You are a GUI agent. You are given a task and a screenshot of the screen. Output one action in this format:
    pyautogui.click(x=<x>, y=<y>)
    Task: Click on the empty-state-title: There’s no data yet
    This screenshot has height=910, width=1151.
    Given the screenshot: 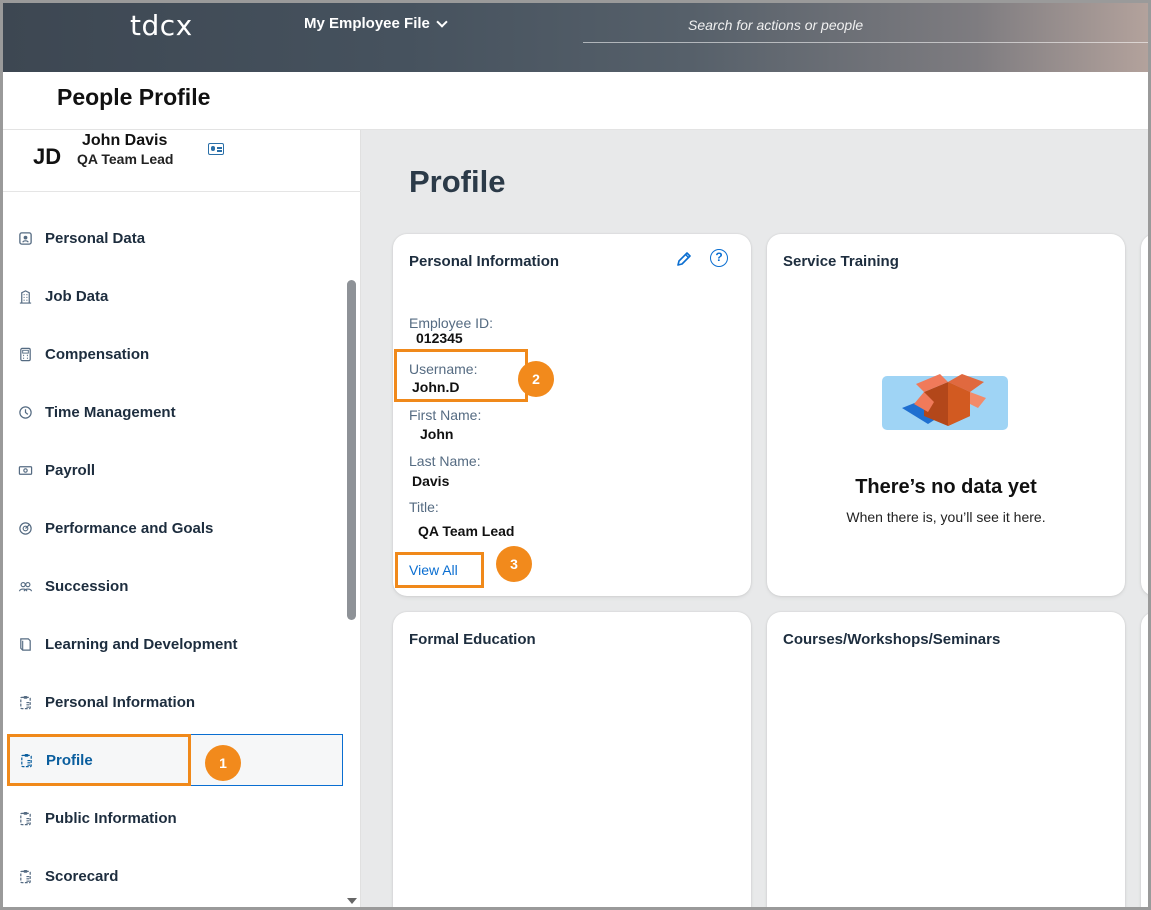 What is the action you would take?
    pyautogui.click(x=946, y=487)
    